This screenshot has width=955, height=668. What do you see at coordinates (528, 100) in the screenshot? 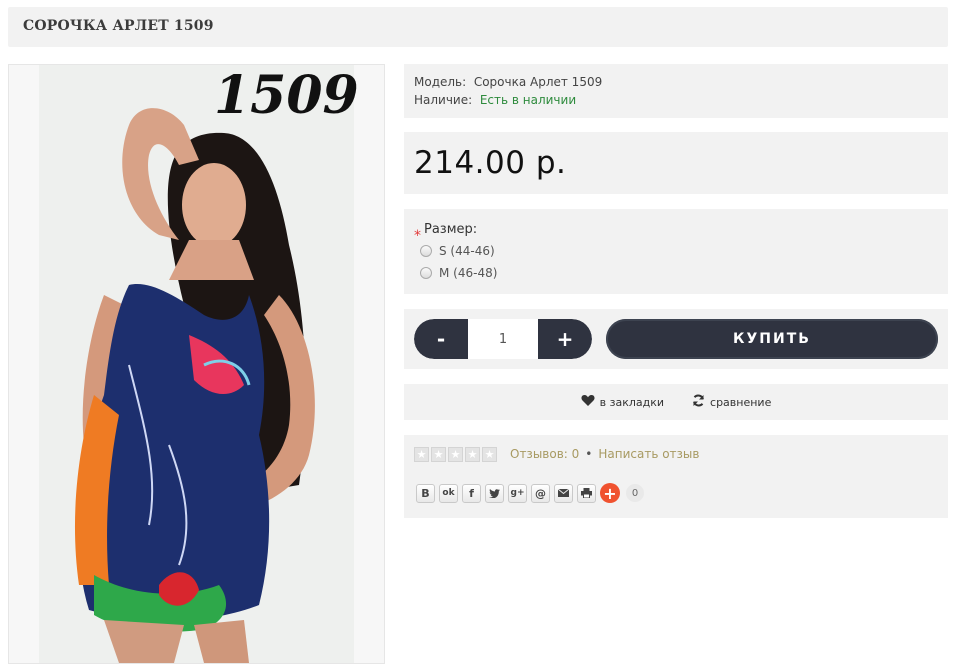
I see `stock-status: Есть в наличии` at bounding box center [528, 100].